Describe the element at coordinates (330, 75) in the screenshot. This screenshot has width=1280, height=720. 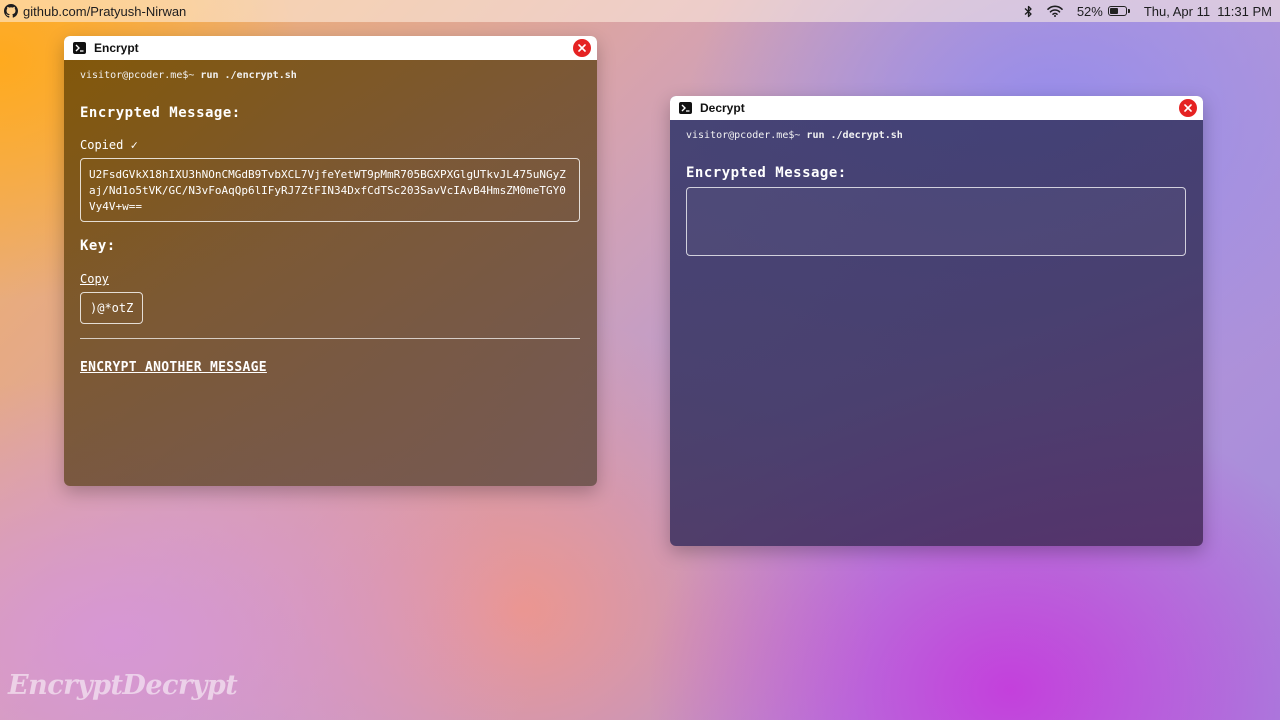
I see `terminal-prompt: visitor@pcoder.me$~ run ./encrypt.sh` at that location.